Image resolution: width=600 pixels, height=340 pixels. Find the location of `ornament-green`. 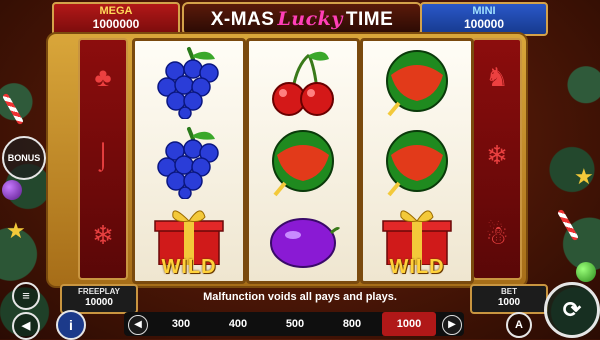

ornament-green is located at coordinates (586, 272).